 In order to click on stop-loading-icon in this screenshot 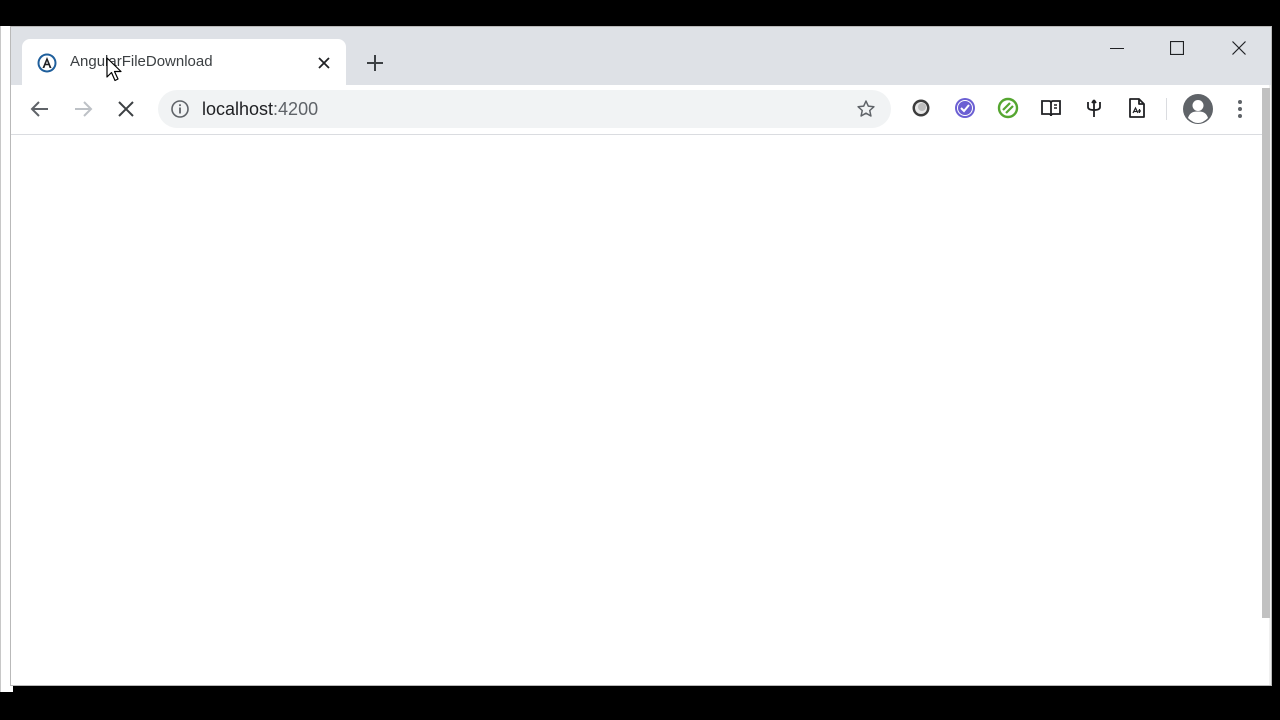, I will do `click(126, 109)`.